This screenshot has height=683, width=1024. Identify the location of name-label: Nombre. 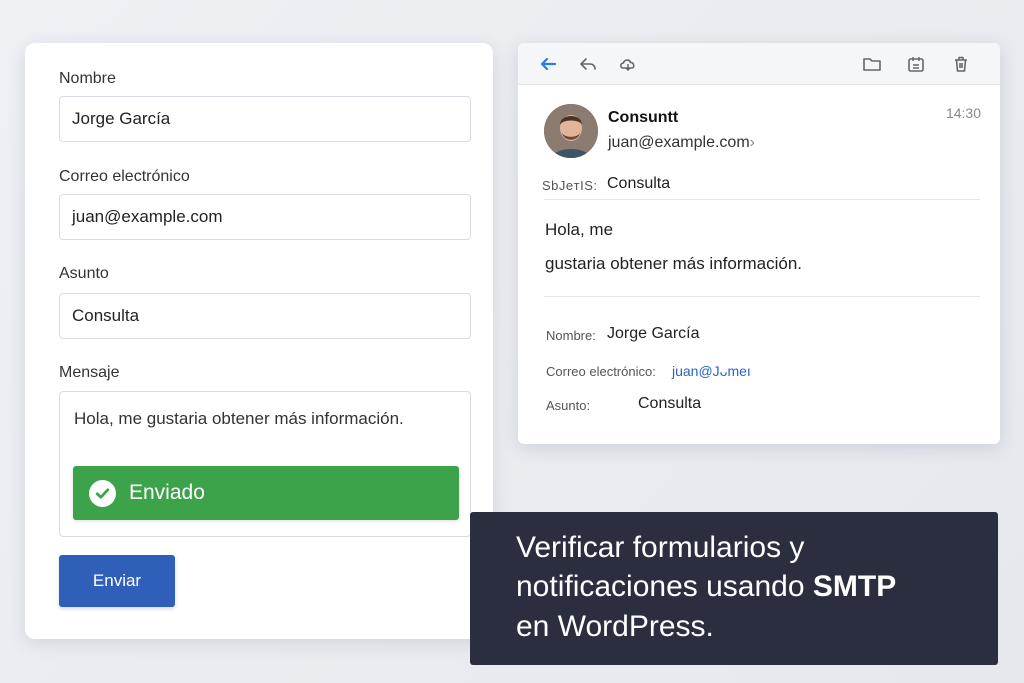
(87, 78).